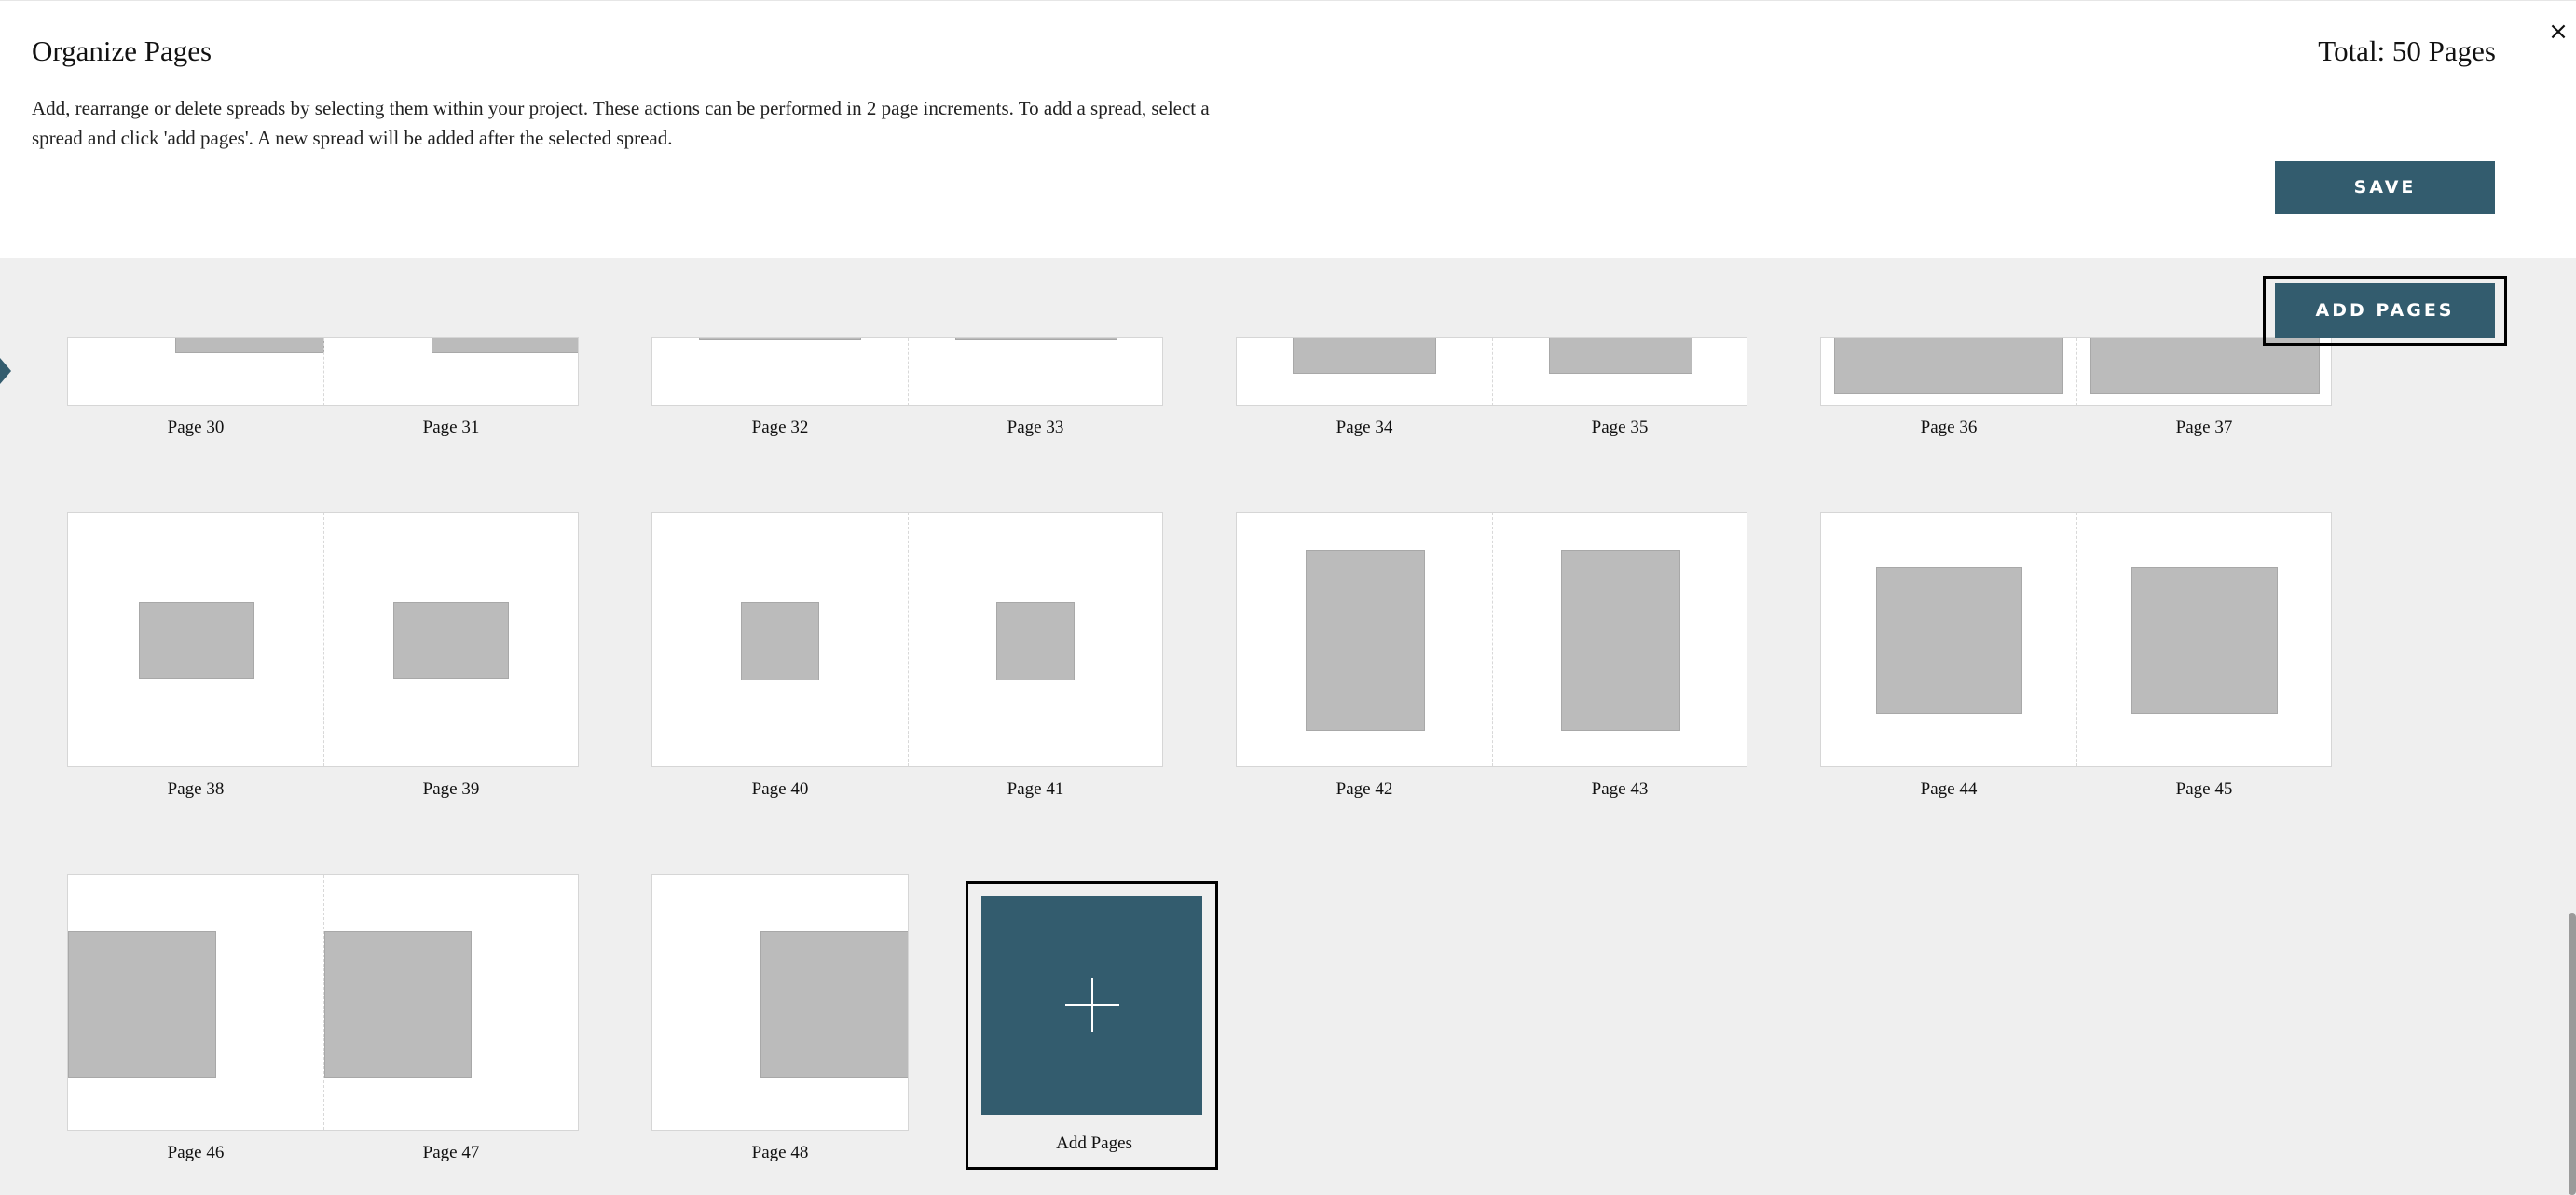 The height and width of the screenshot is (1195, 2576). I want to click on page-label: Page 43, so click(1620, 789).